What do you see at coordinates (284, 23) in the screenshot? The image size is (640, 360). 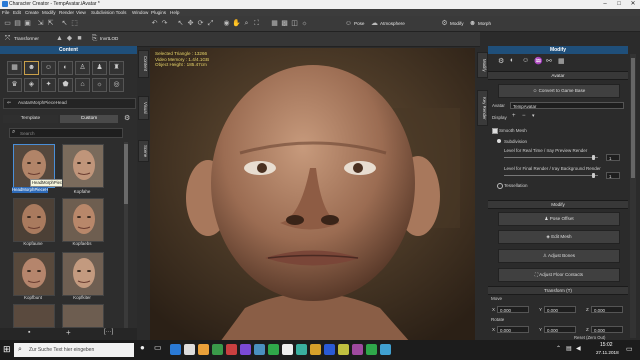 I see `grid-icon: ▩` at bounding box center [284, 23].